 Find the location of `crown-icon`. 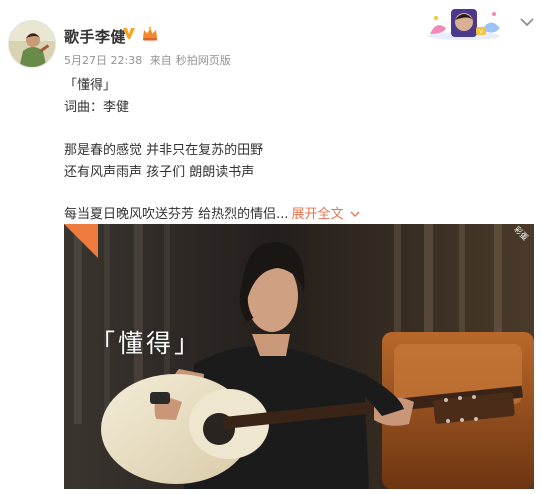

crown-icon is located at coordinates (150, 33).